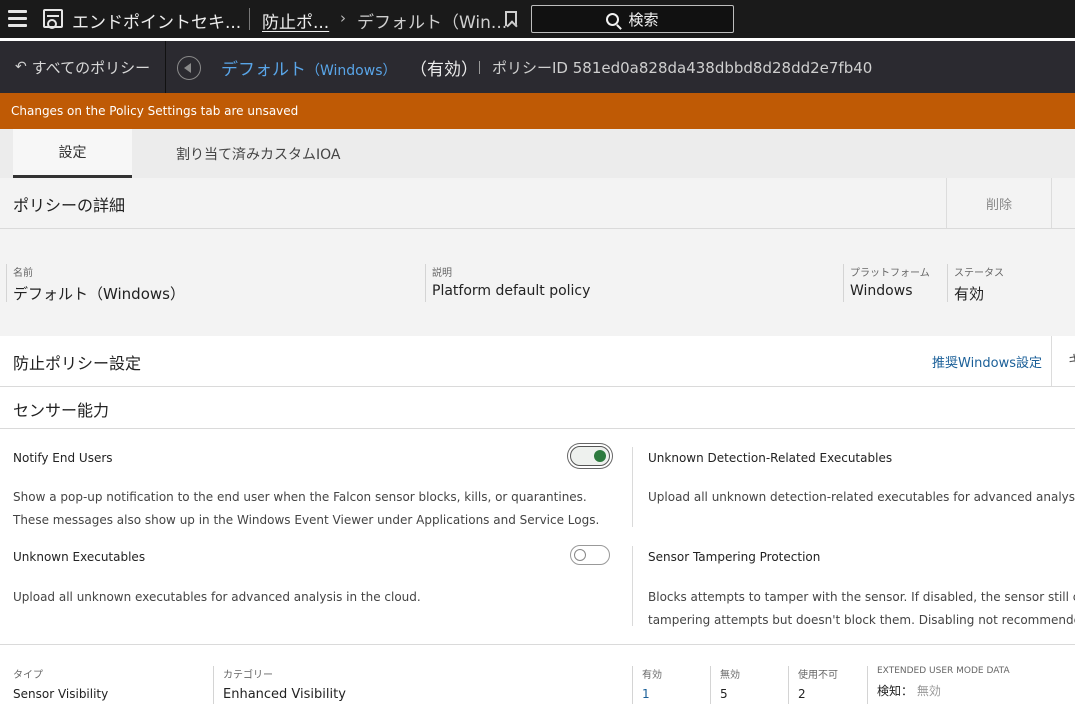 Image resolution: width=1075 pixels, height=704 pixels. What do you see at coordinates (979, 273) in the screenshot?
I see `field-status-label: ステータス` at bounding box center [979, 273].